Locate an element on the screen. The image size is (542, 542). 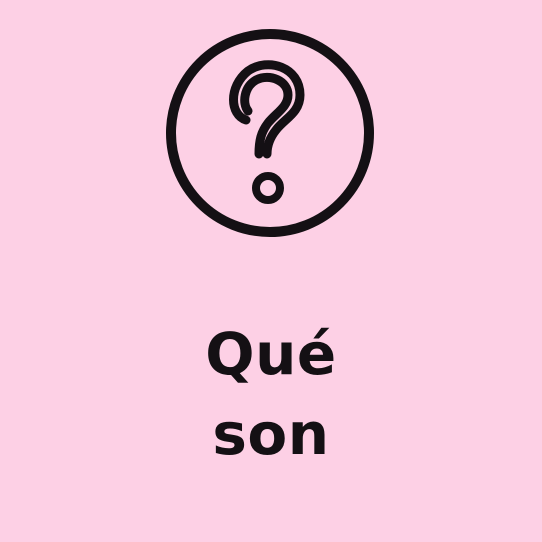
icon-question-dot is located at coordinates (268, 188).